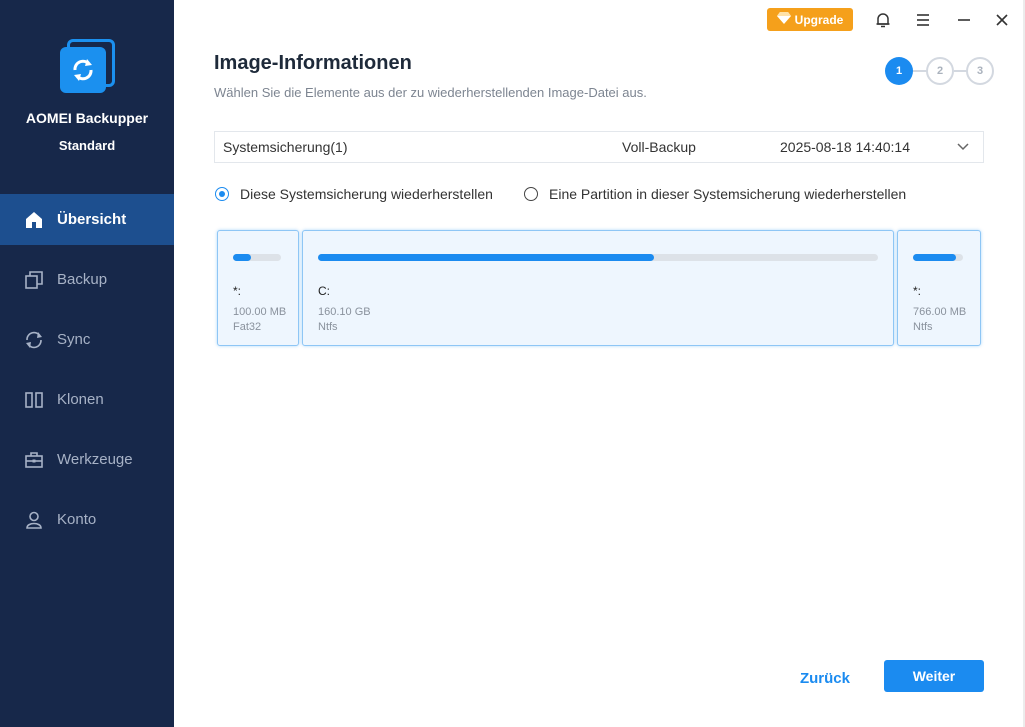 This screenshot has height=727, width=1025. What do you see at coordinates (963, 147) in the screenshot?
I see `chevron-down-icon` at bounding box center [963, 147].